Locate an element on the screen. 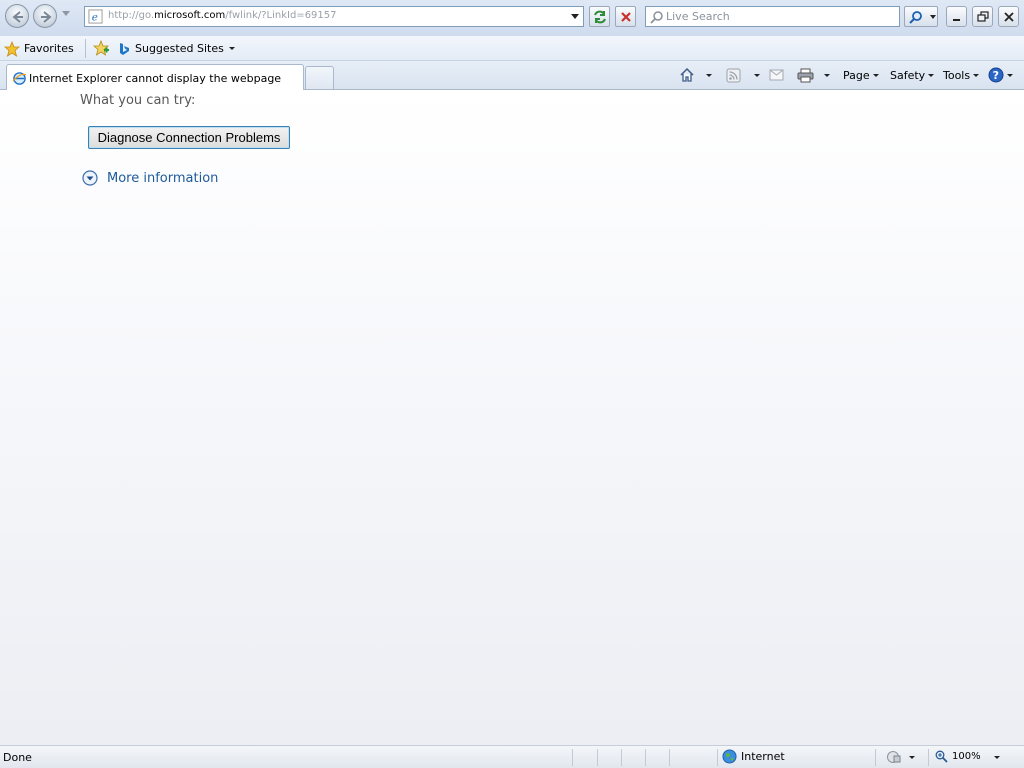  expand-chevron-down-icon is located at coordinates (90, 178).